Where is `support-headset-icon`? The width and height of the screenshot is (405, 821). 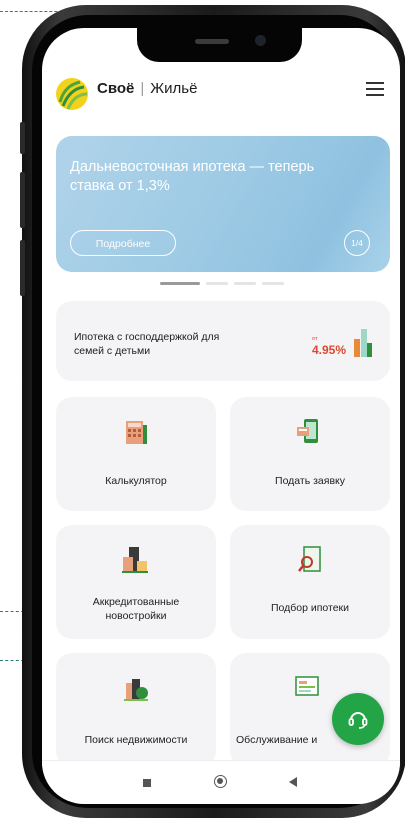
support-headset-icon is located at coordinates (358, 720).